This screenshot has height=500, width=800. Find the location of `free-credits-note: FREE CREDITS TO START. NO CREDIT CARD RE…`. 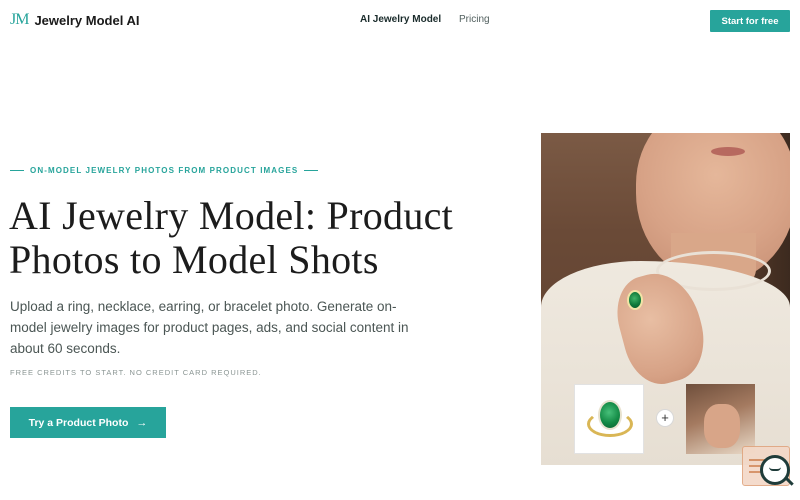

free-credits-note: FREE CREDITS TO START. NO CREDIT CARD RE… is located at coordinates (136, 372).